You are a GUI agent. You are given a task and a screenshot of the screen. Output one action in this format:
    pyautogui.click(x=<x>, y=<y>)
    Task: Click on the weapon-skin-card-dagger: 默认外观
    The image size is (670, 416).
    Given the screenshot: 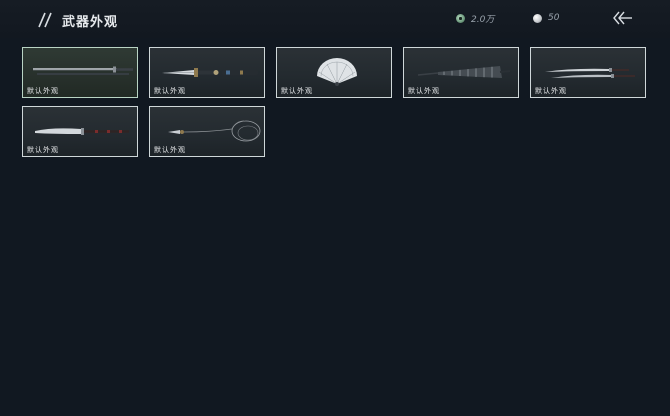 What is the action you would take?
    pyautogui.click(x=207, y=72)
    